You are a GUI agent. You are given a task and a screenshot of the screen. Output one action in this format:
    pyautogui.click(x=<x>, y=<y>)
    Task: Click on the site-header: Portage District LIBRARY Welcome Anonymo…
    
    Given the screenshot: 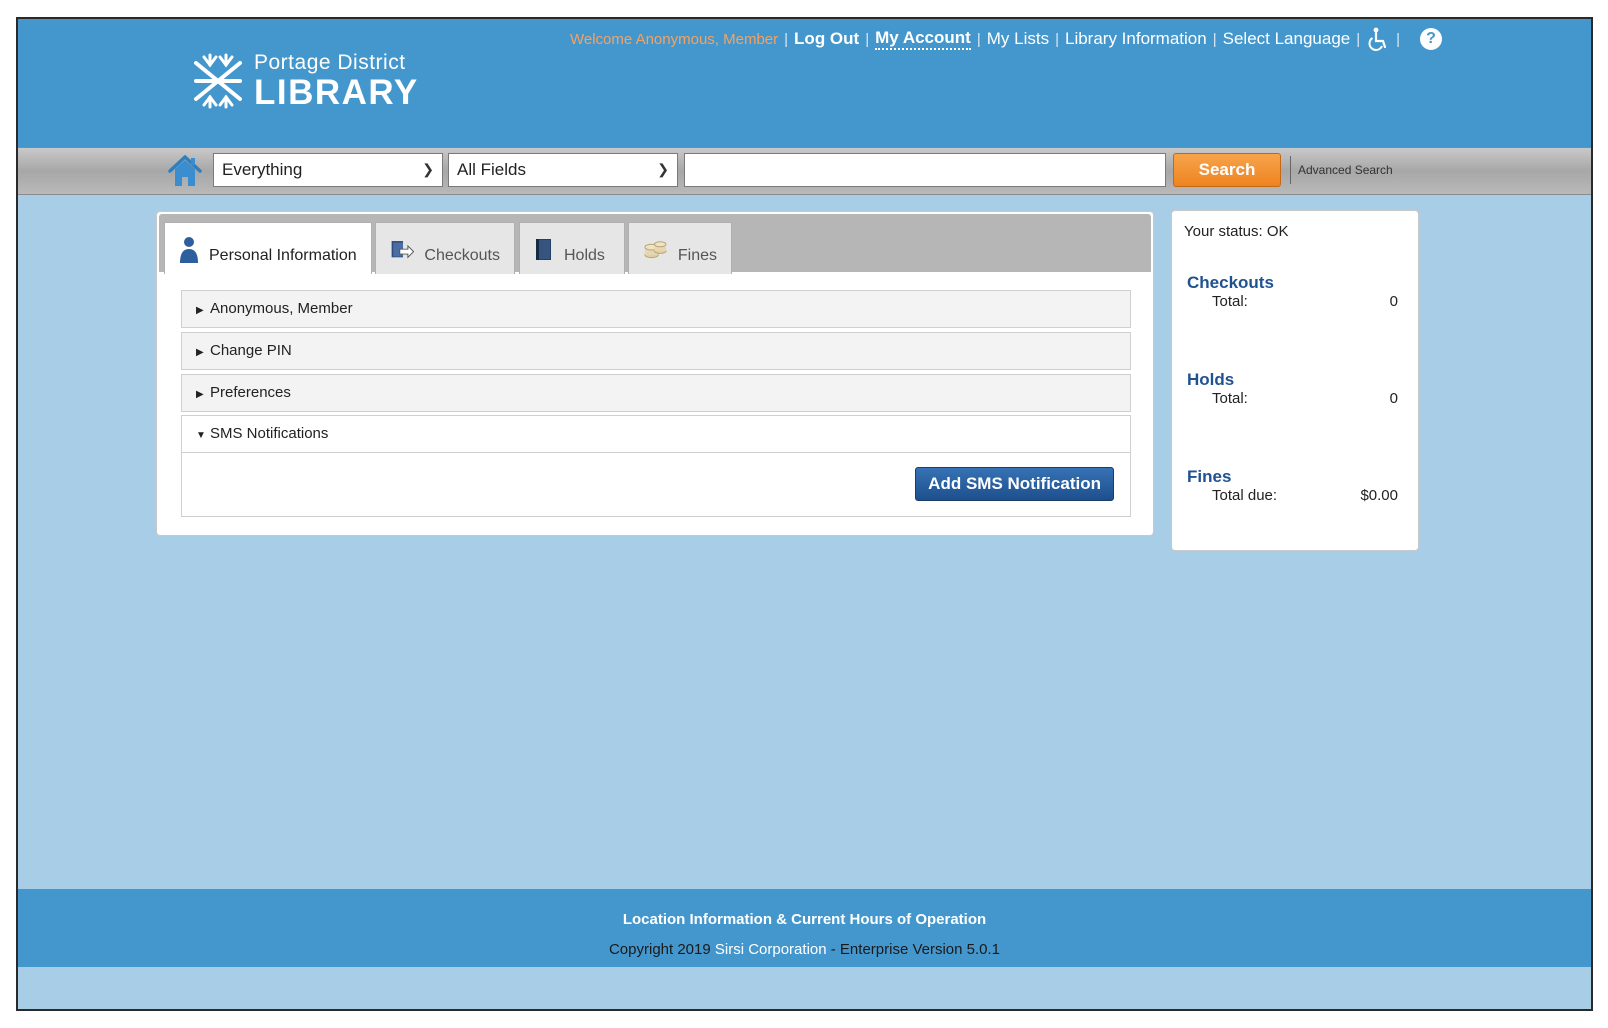 What is the action you would take?
    pyautogui.click(x=804, y=83)
    